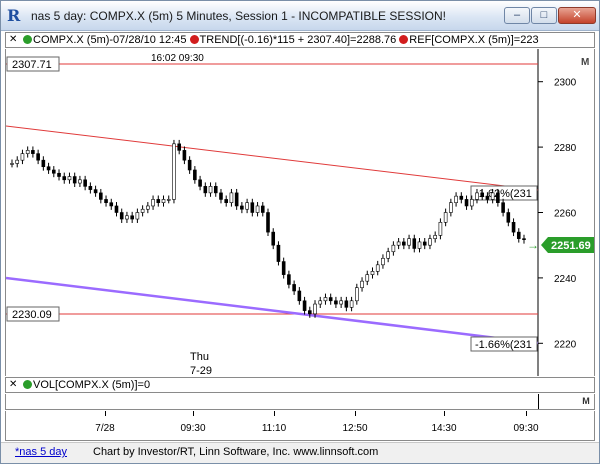  Describe the element at coordinates (272, 310) in the screenshot. I see `trend-line-lower` at that location.